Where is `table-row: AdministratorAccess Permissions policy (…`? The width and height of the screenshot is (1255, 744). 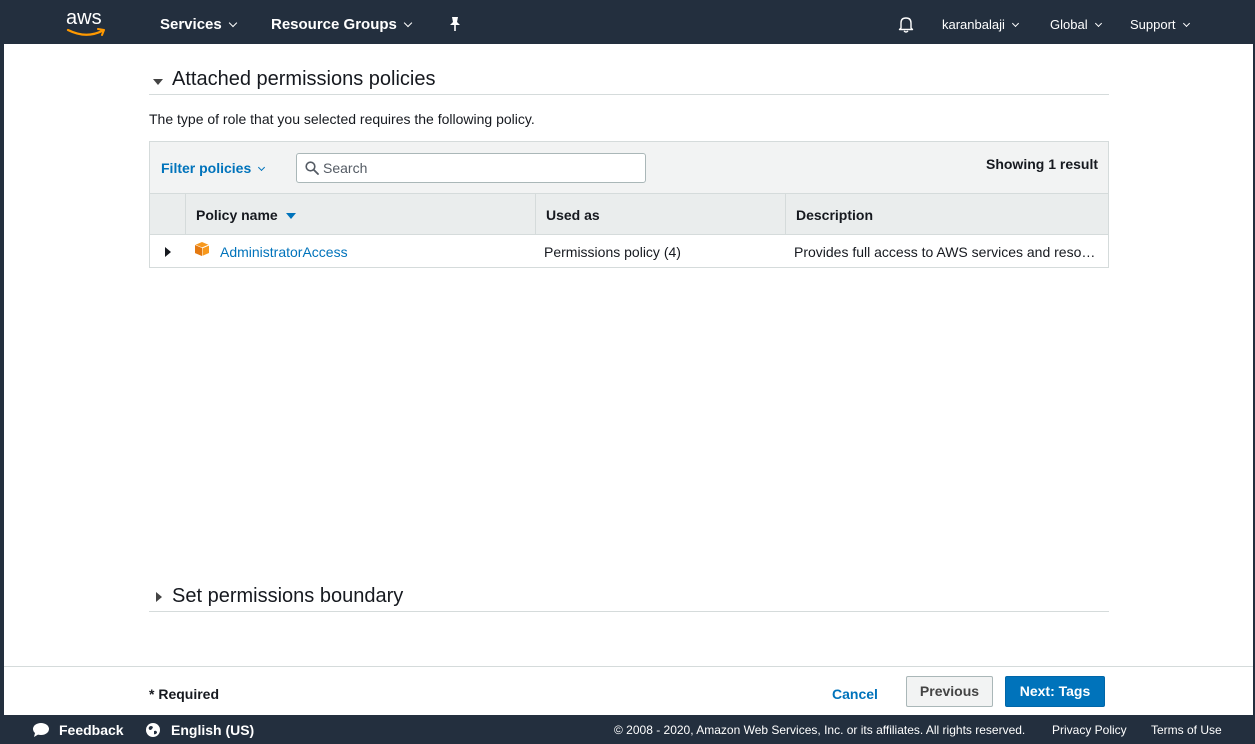 table-row: AdministratorAccess Permissions policy (… is located at coordinates (629, 251).